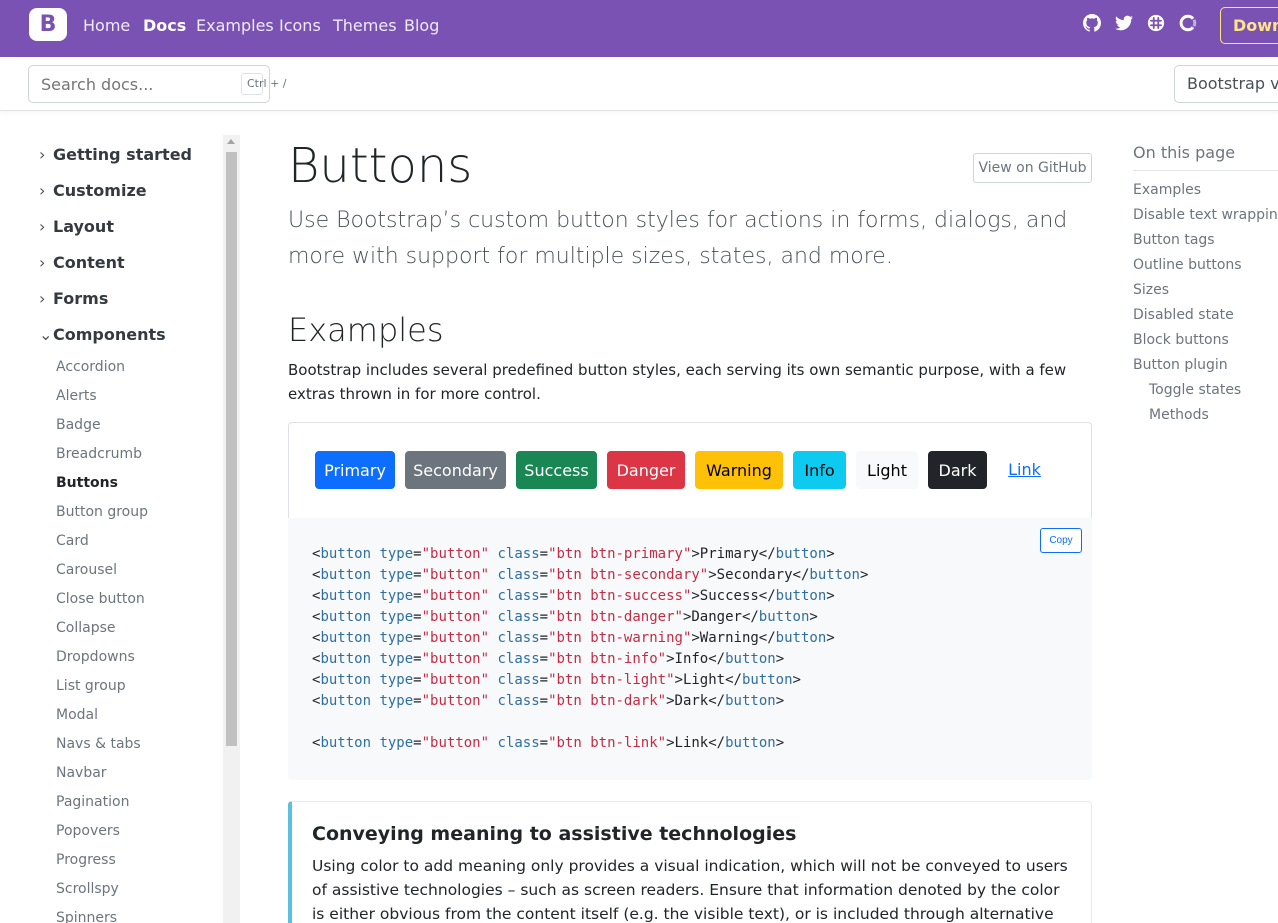 The width and height of the screenshot is (1278, 923). Describe the element at coordinates (1195, 390) in the screenshot. I see `toc-item: Toggle states` at that location.